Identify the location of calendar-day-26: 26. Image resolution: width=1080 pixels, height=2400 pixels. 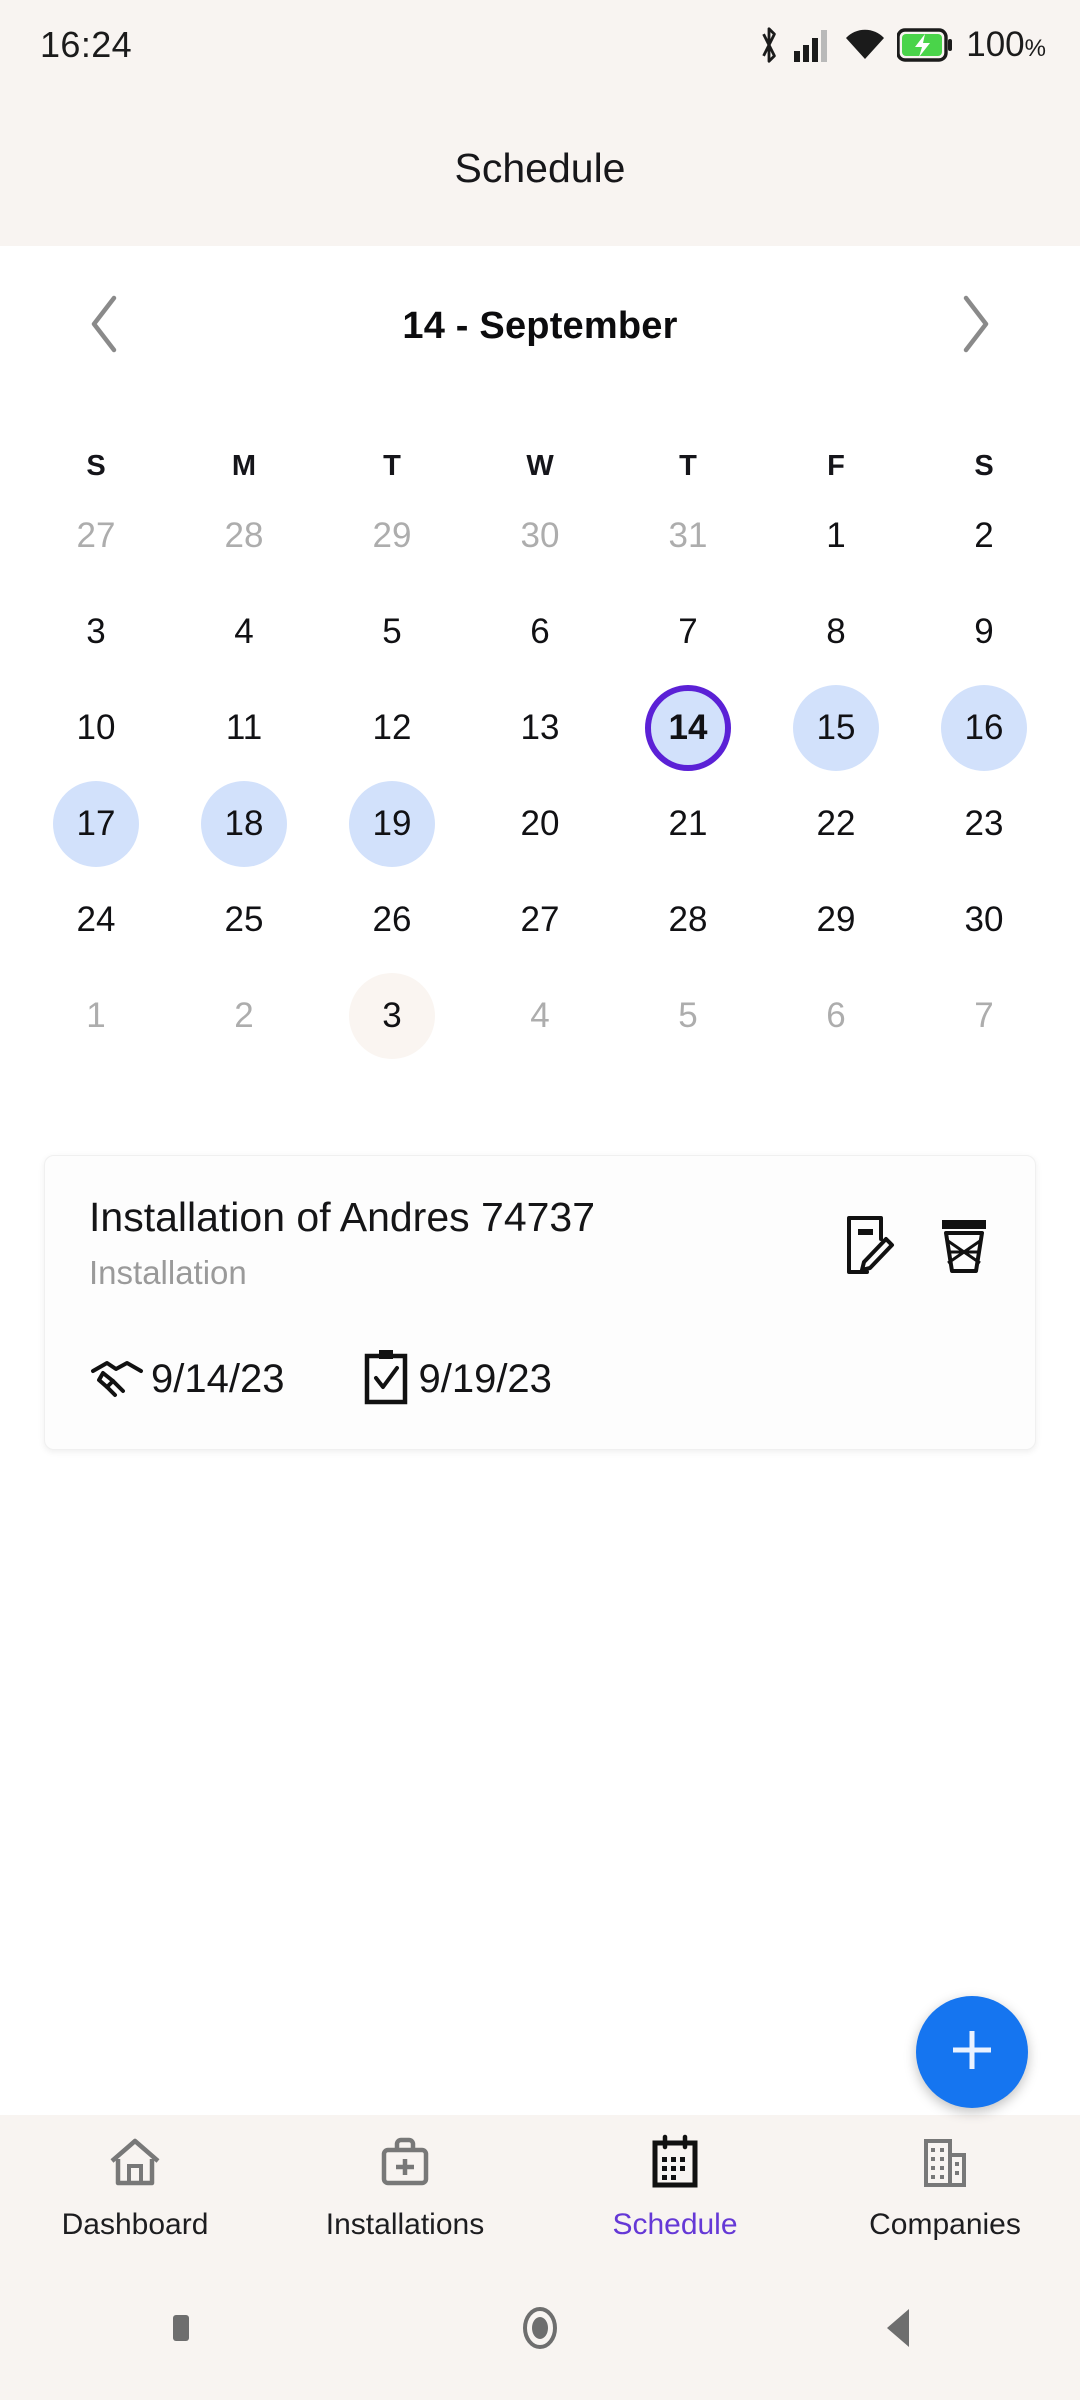
(392, 920).